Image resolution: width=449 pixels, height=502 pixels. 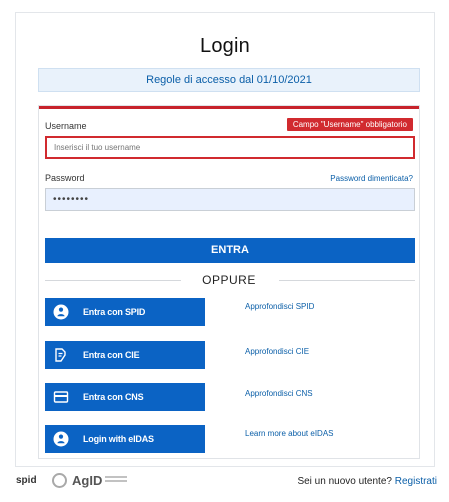 I want to click on form-top-border, so click(x=229, y=107).